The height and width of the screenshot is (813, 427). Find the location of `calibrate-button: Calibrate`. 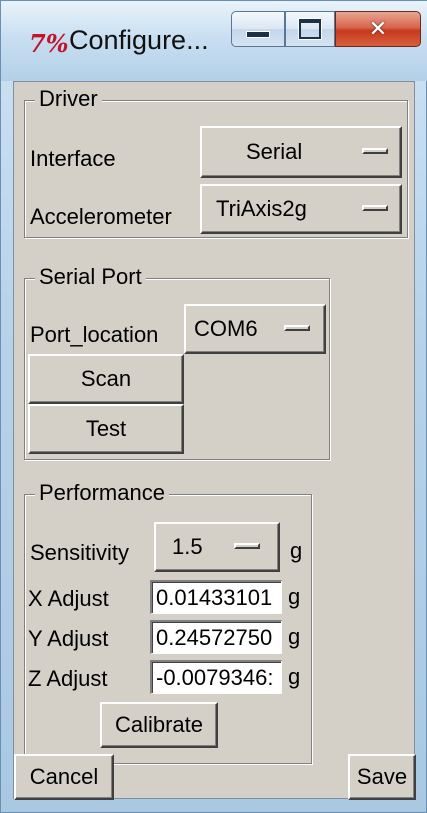

calibrate-button: Calibrate is located at coordinates (159, 725).